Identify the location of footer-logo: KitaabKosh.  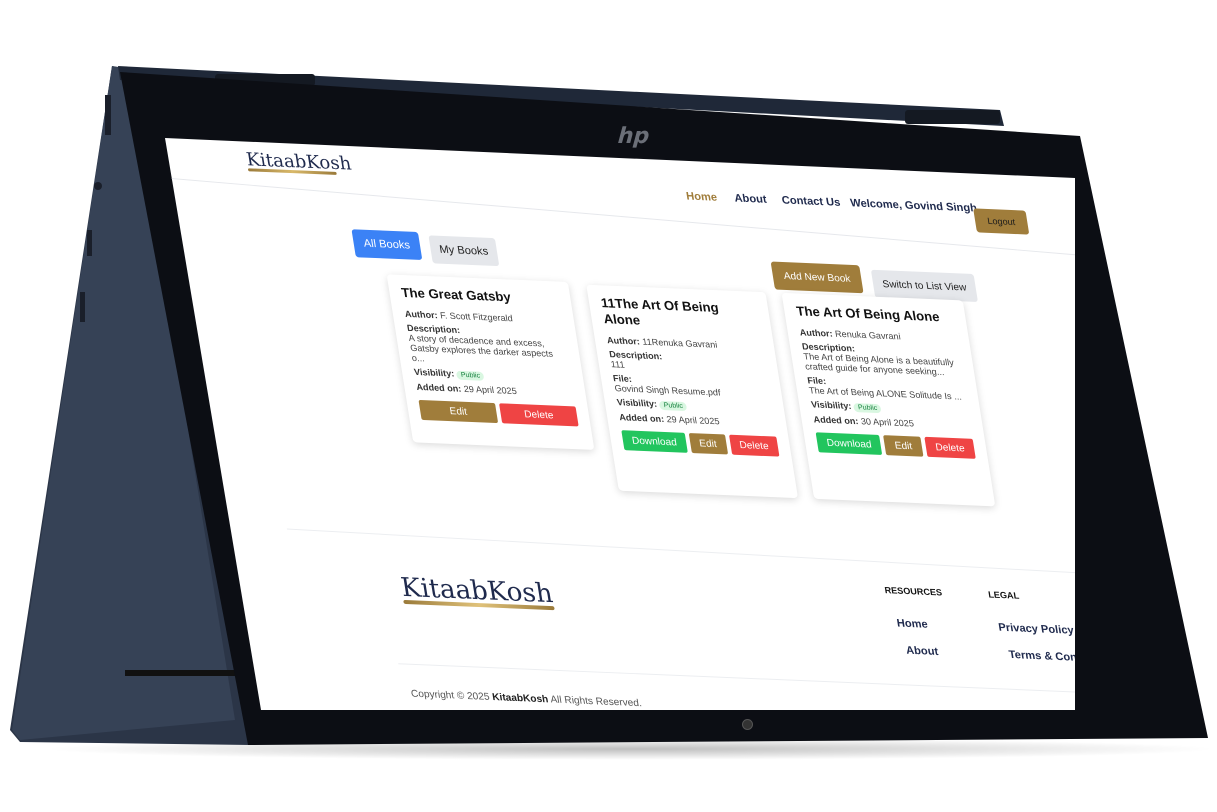
(477, 592).